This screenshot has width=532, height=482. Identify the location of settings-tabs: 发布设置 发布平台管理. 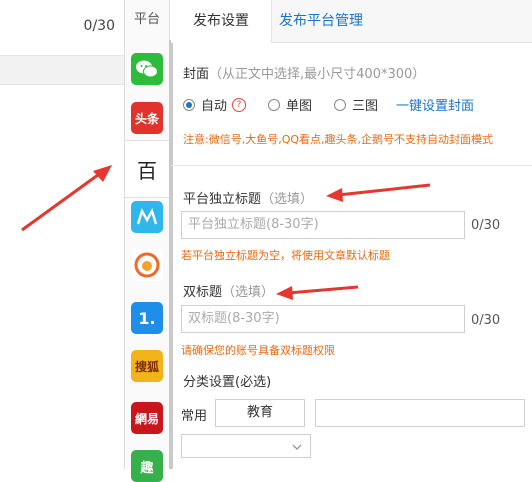
(351, 21).